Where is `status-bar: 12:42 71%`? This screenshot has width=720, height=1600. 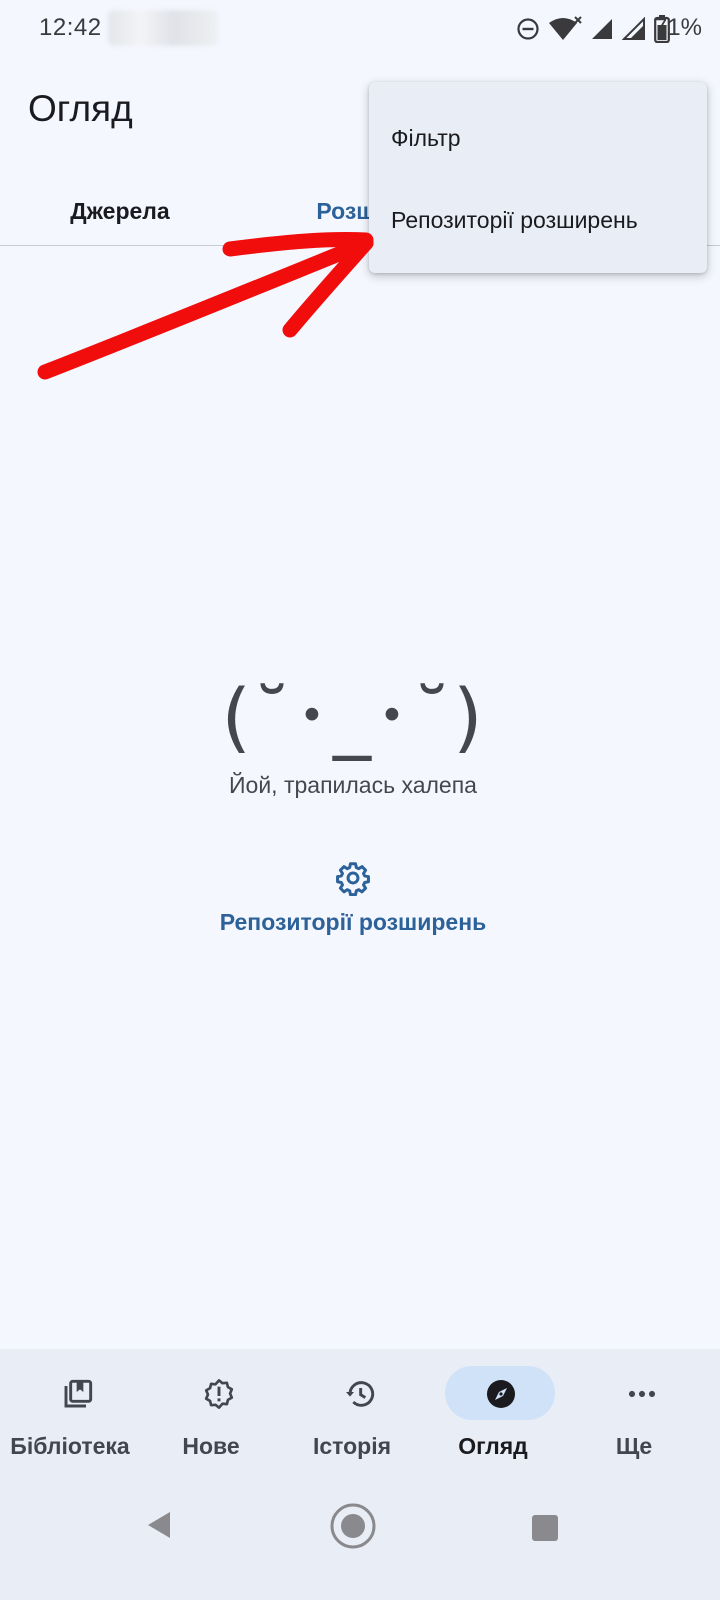 status-bar: 12:42 71% is located at coordinates (360, 30).